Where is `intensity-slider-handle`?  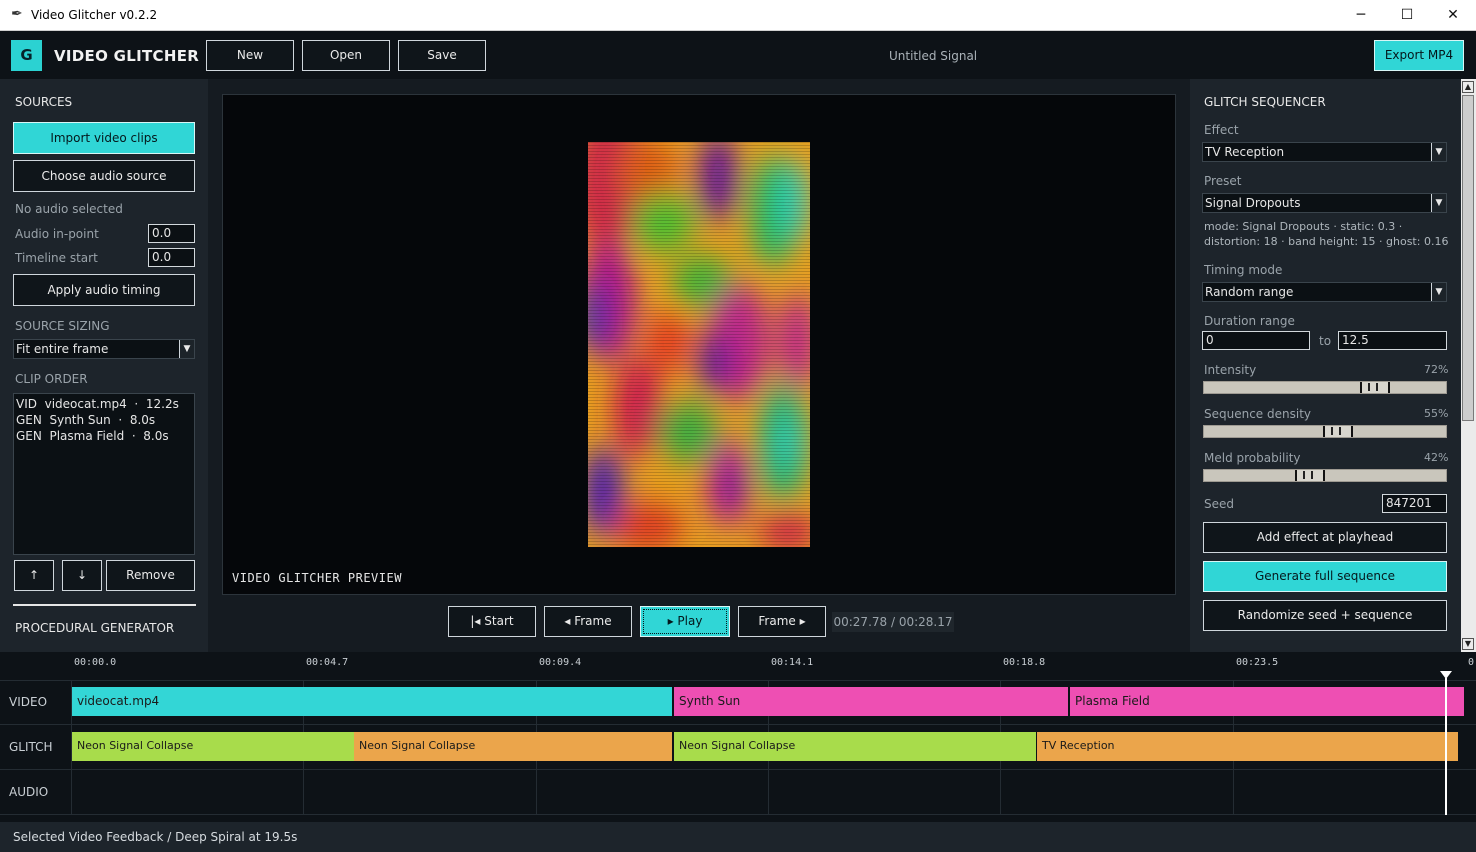 intensity-slider-handle is located at coordinates (1375, 387).